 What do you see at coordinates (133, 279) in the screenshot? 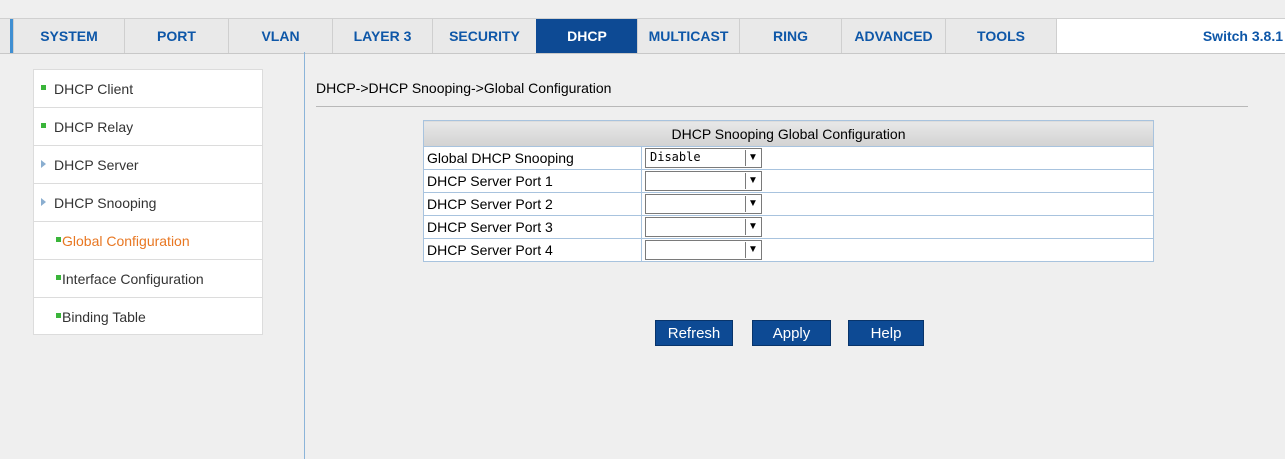
I see `sidebar-item-label: Interface Configuration` at bounding box center [133, 279].